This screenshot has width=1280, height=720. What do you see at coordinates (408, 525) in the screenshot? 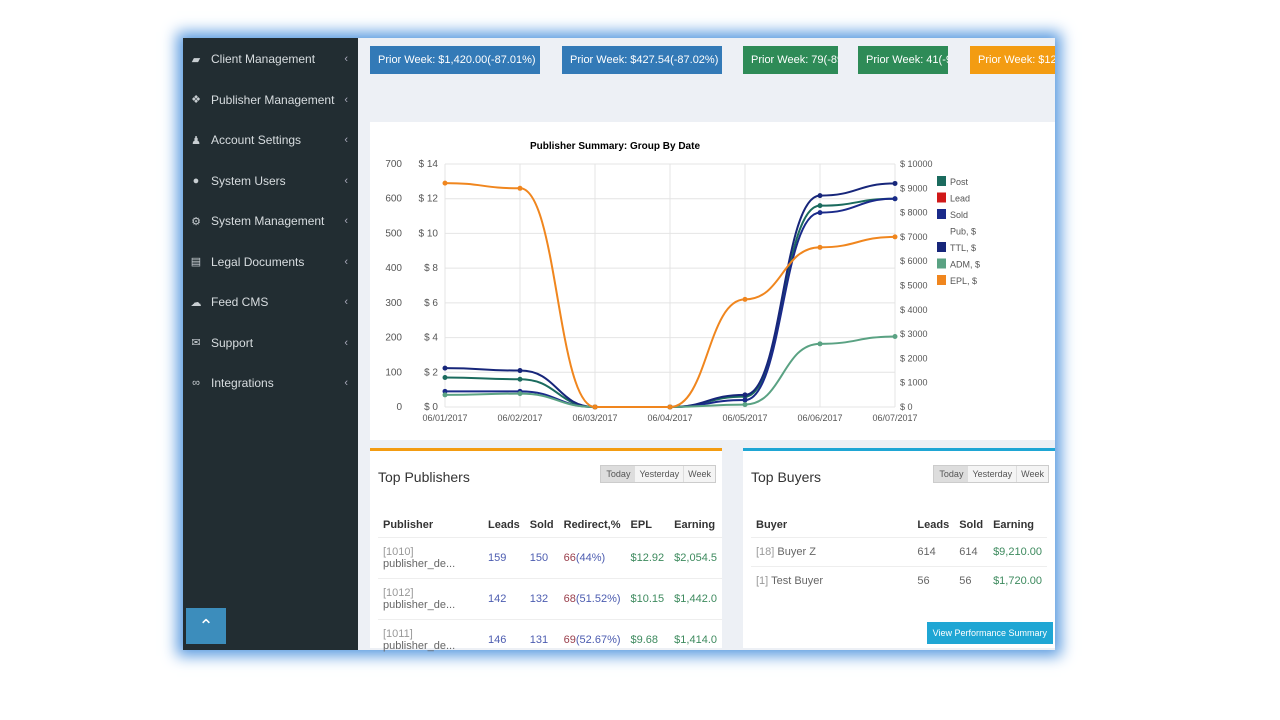
I see `column-header: Publisher` at bounding box center [408, 525].